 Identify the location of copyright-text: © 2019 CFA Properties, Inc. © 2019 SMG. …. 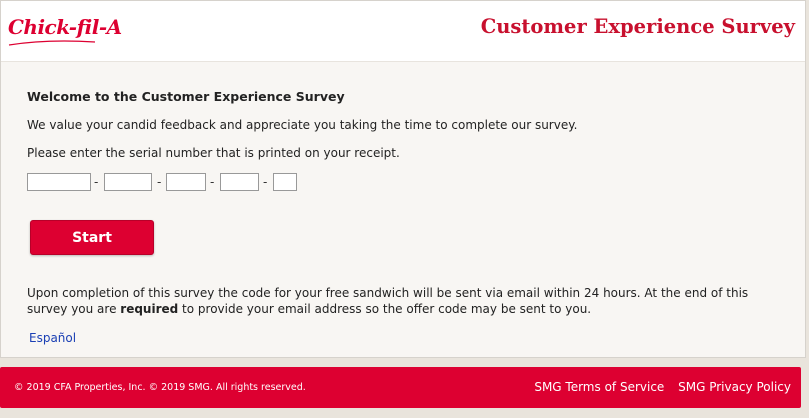
(160, 387).